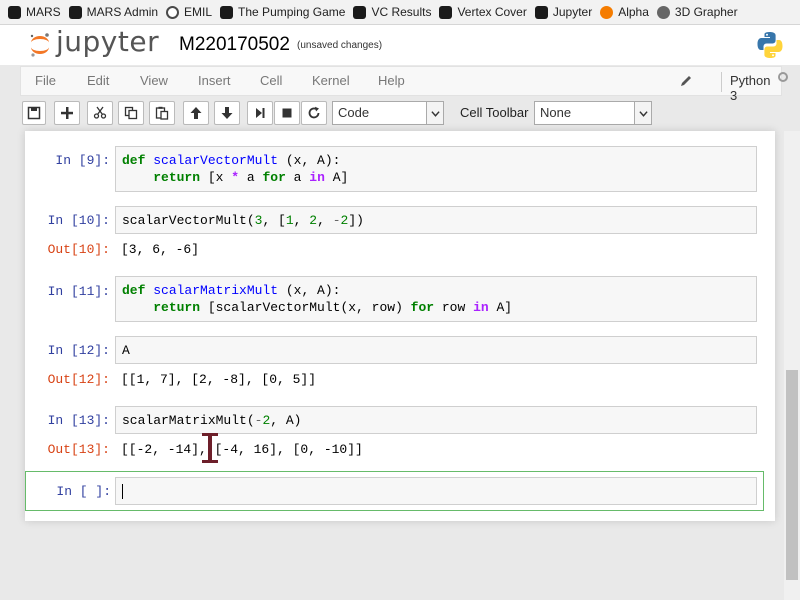  I want to click on save-button, so click(34, 113).